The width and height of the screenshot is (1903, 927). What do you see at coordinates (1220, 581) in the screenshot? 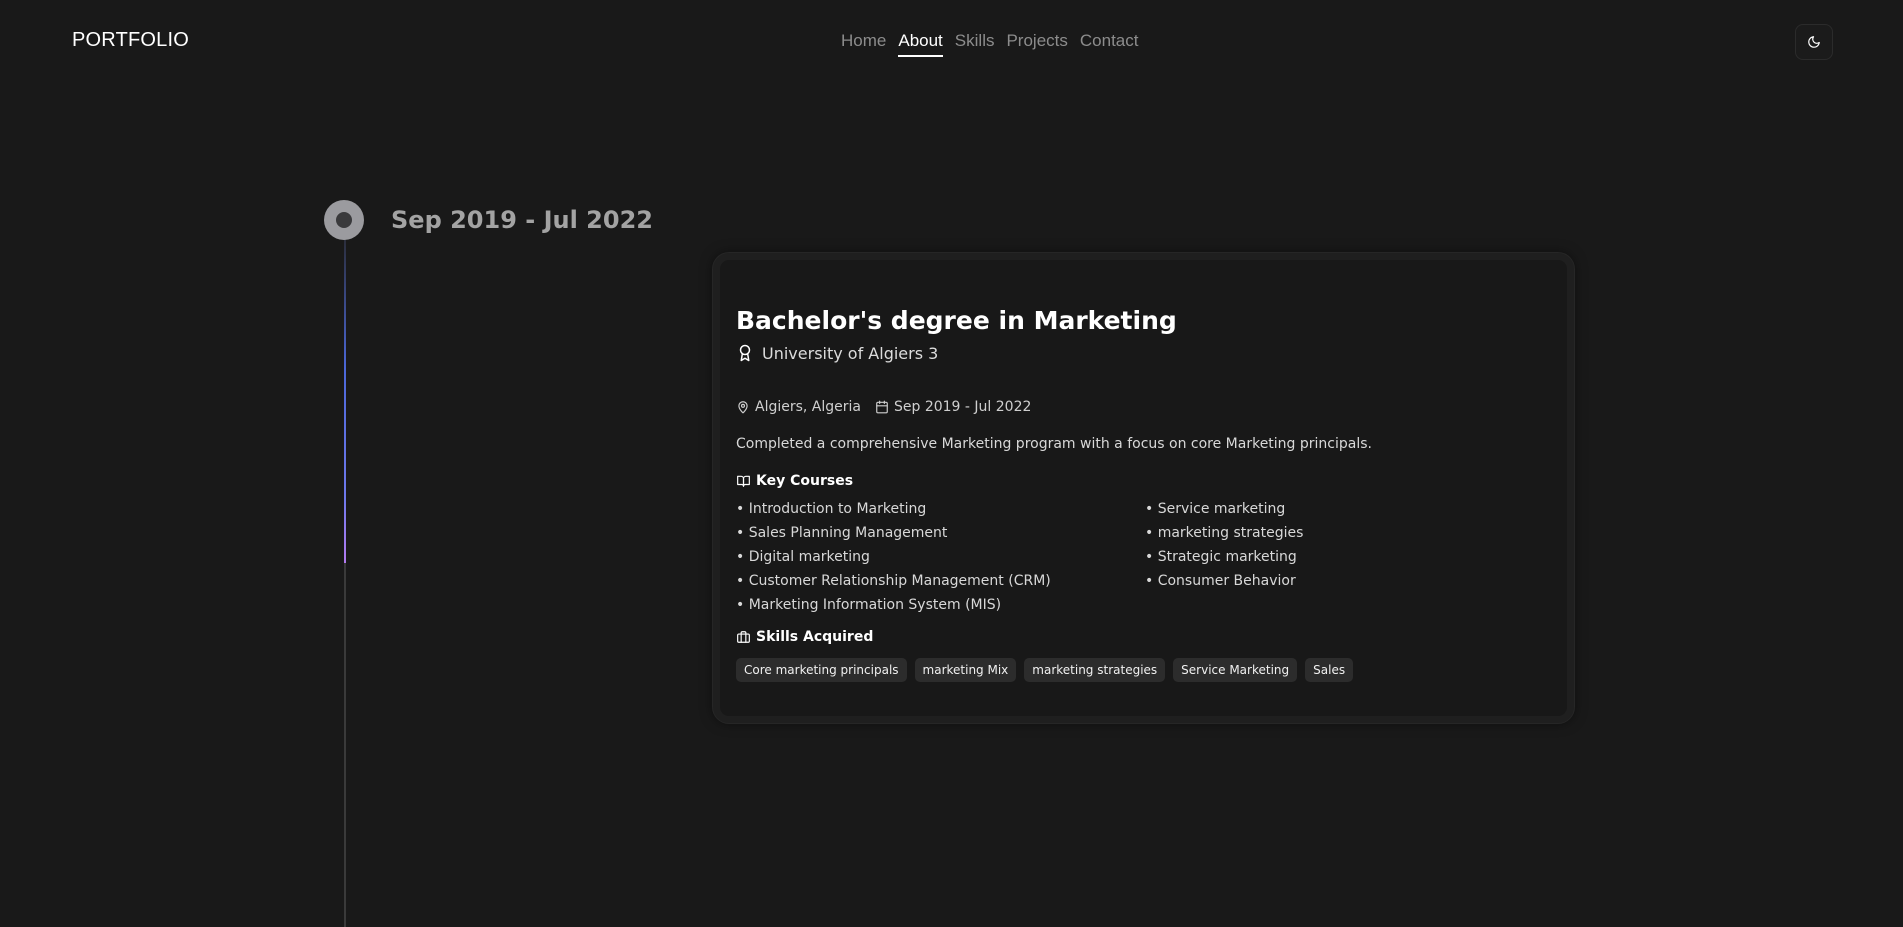
I see `list-item: • Consumer Behavior` at bounding box center [1220, 581].